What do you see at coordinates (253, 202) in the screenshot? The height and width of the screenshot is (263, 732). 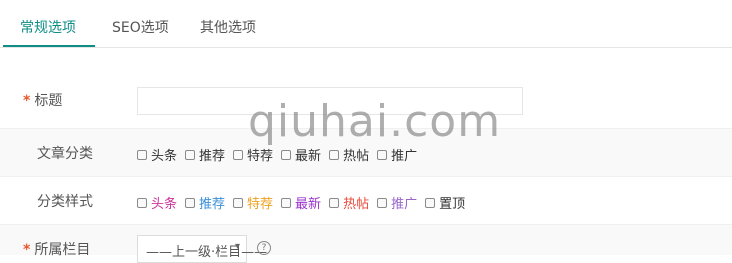 I see `style-option: 特荐` at bounding box center [253, 202].